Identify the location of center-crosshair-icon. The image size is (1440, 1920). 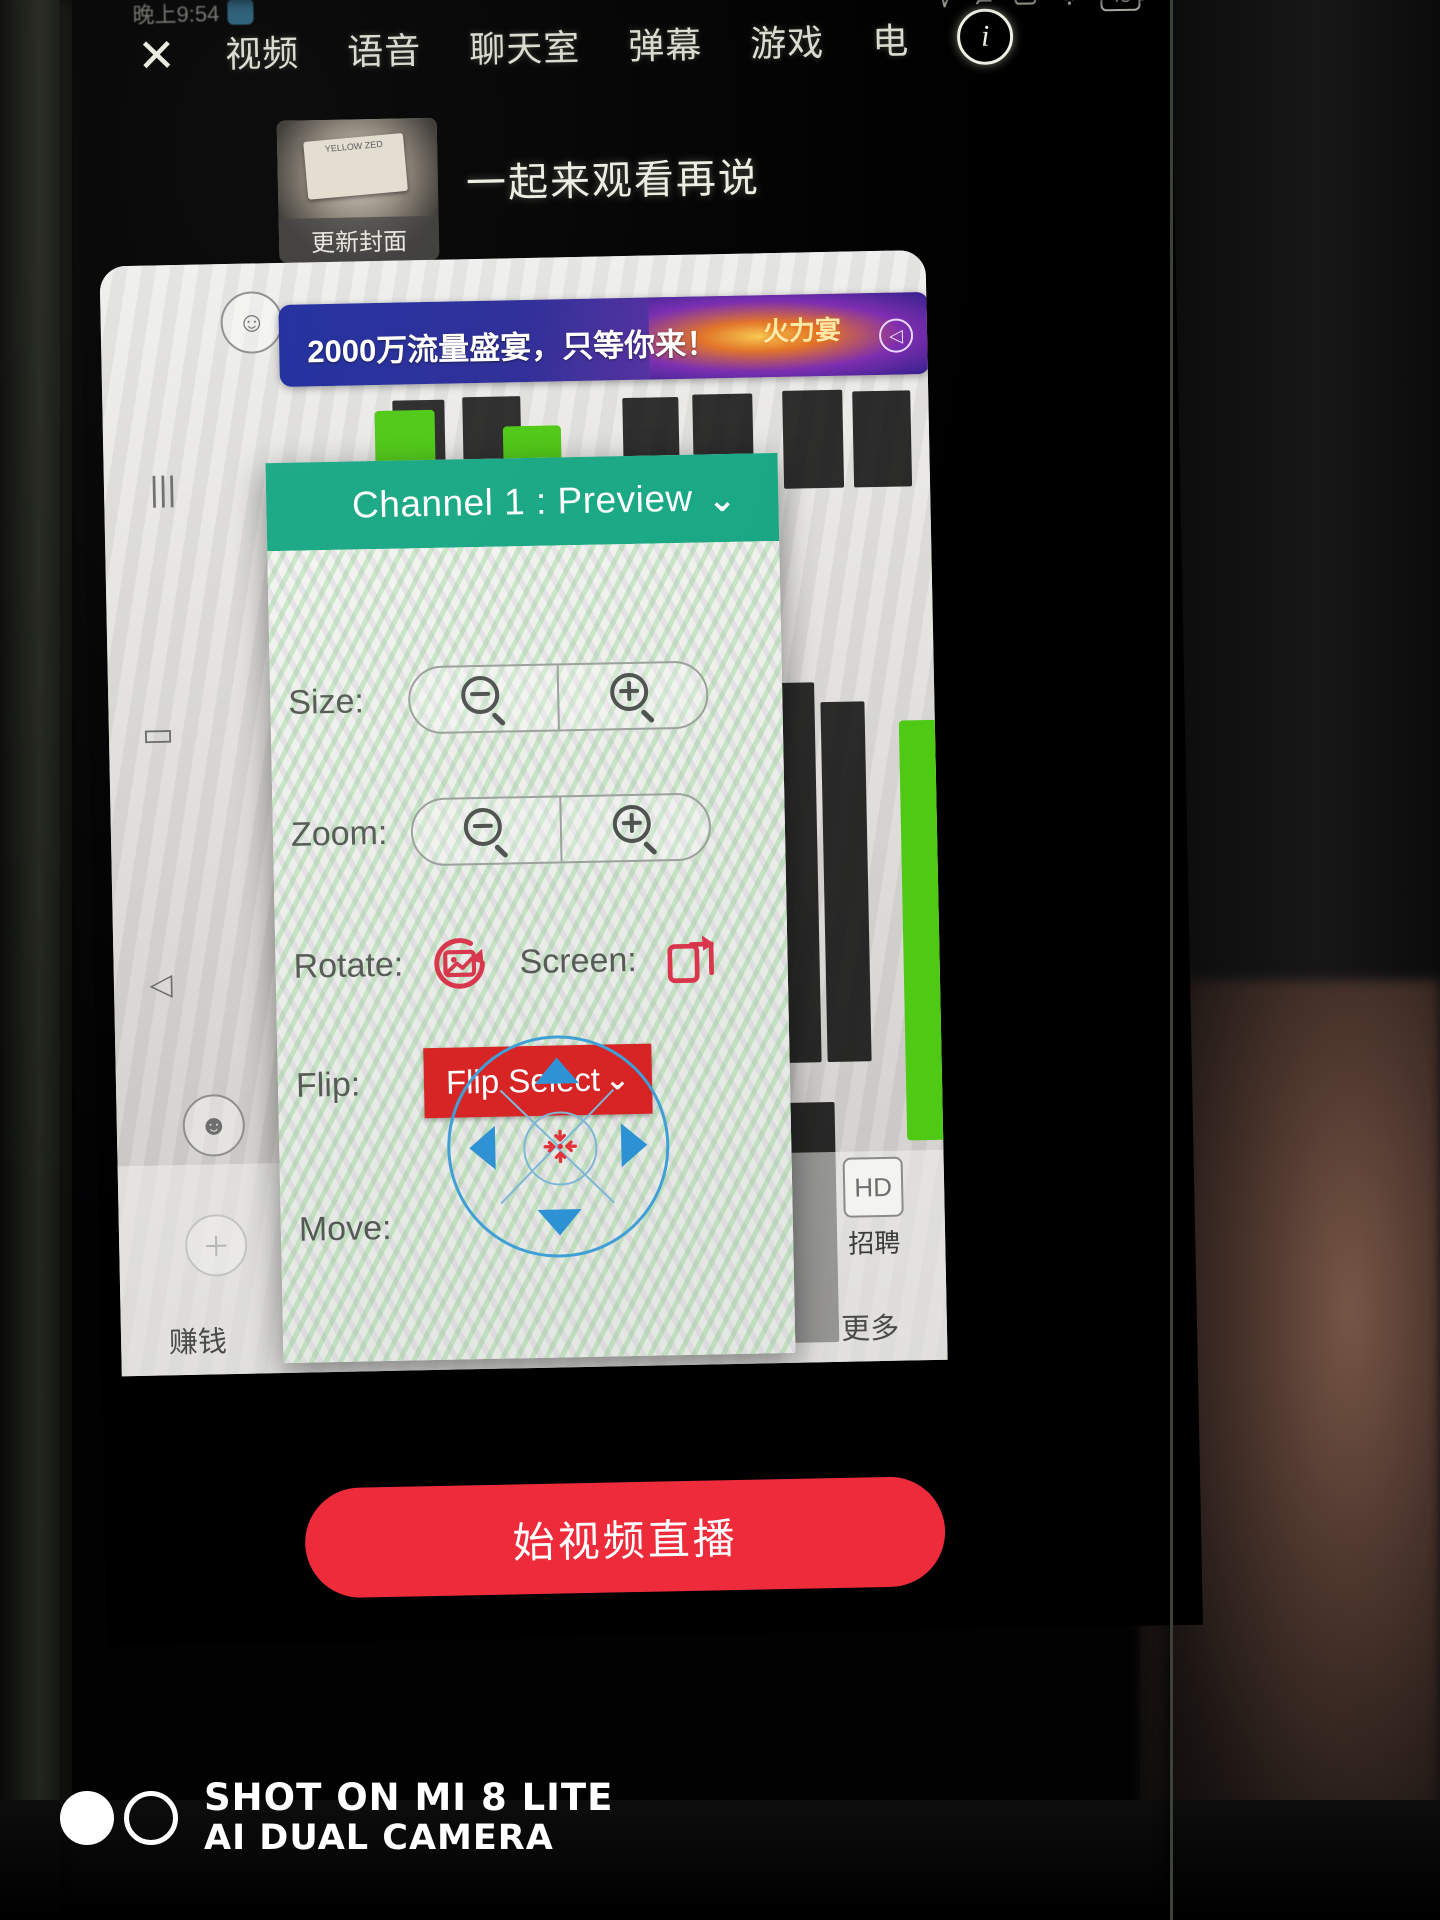
(560, 1149).